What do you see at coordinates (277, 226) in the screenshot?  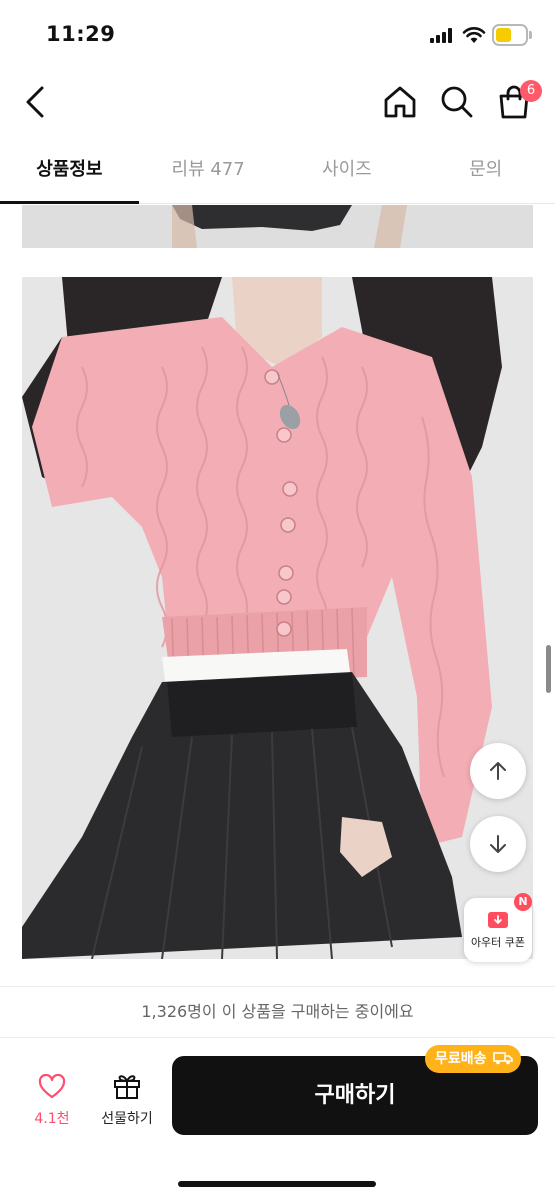 I see `product-image-previous` at bounding box center [277, 226].